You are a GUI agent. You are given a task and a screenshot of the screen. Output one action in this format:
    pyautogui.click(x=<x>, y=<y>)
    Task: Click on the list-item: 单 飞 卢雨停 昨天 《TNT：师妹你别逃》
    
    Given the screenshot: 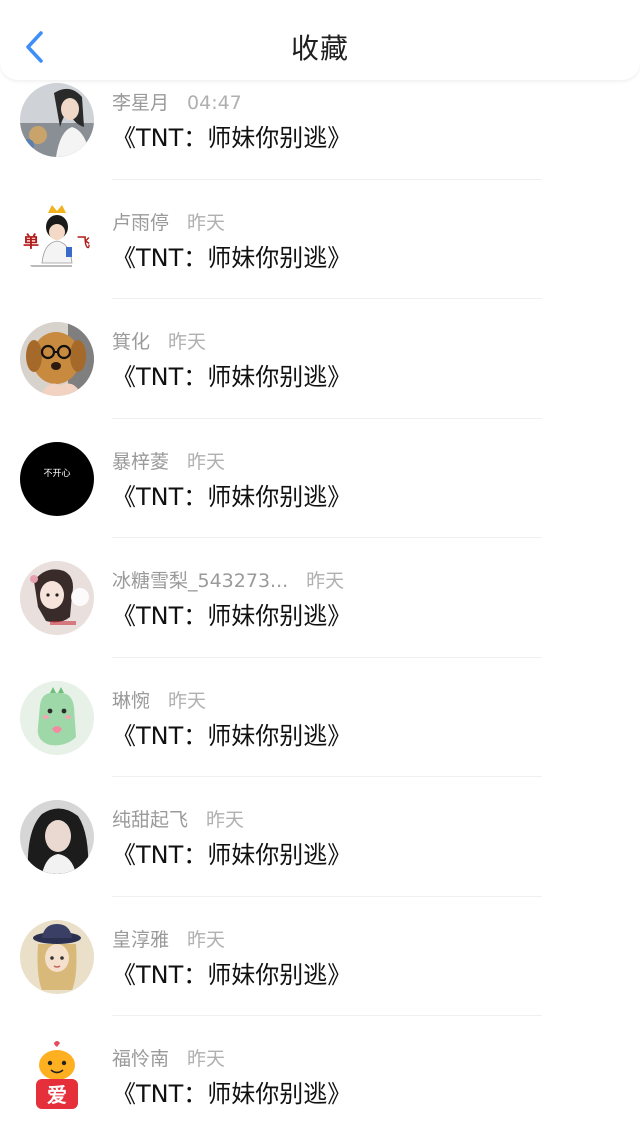 What is the action you would take?
    pyautogui.click(x=320, y=239)
    